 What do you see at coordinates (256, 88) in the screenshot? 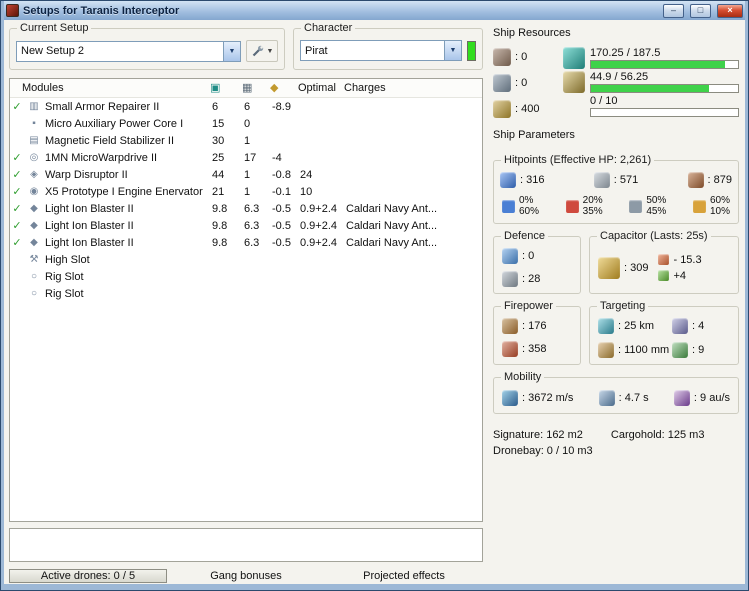
I see `powergrid-column-icon: ▦` at bounding box center [256, 88].